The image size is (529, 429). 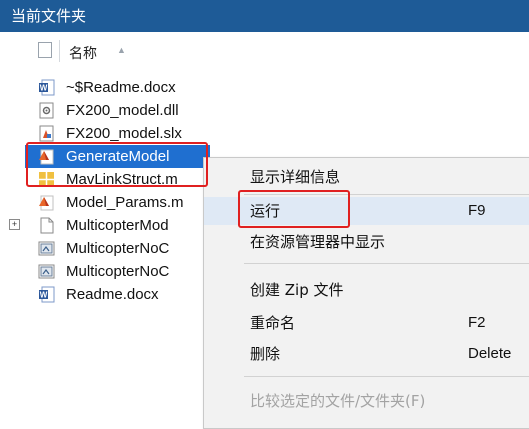 What do you see at coordinates (477, 210) in the screenshot?
I see `menu-item-shortcut: F9` at bounding box center [477, 210].